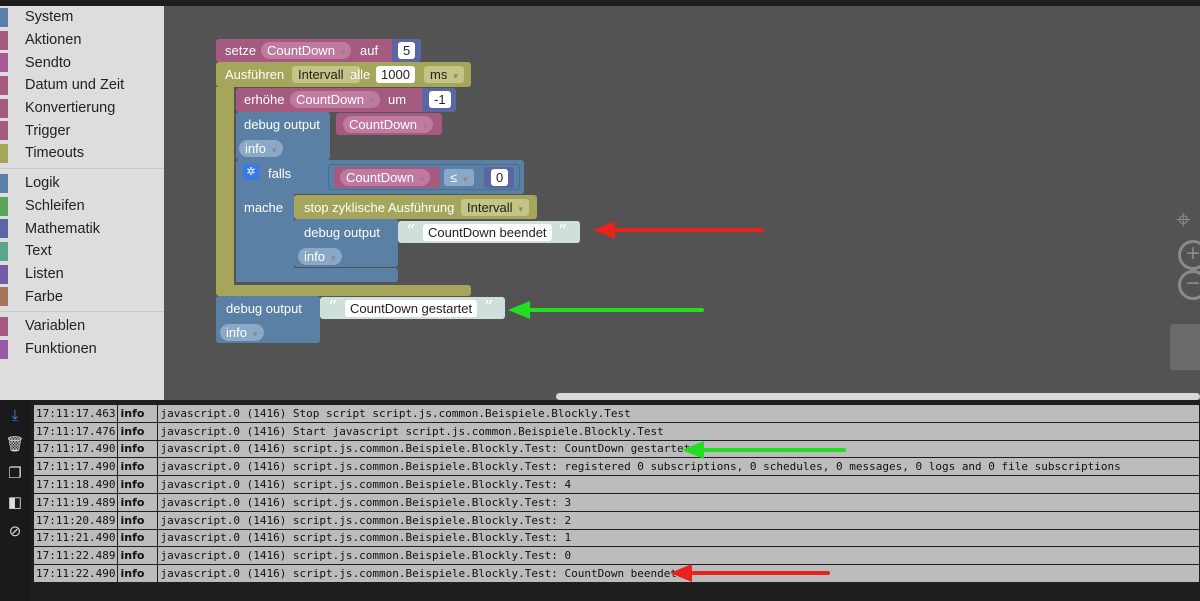  I want to click on toggle-panel-icon: ◧, so click(15, 503).